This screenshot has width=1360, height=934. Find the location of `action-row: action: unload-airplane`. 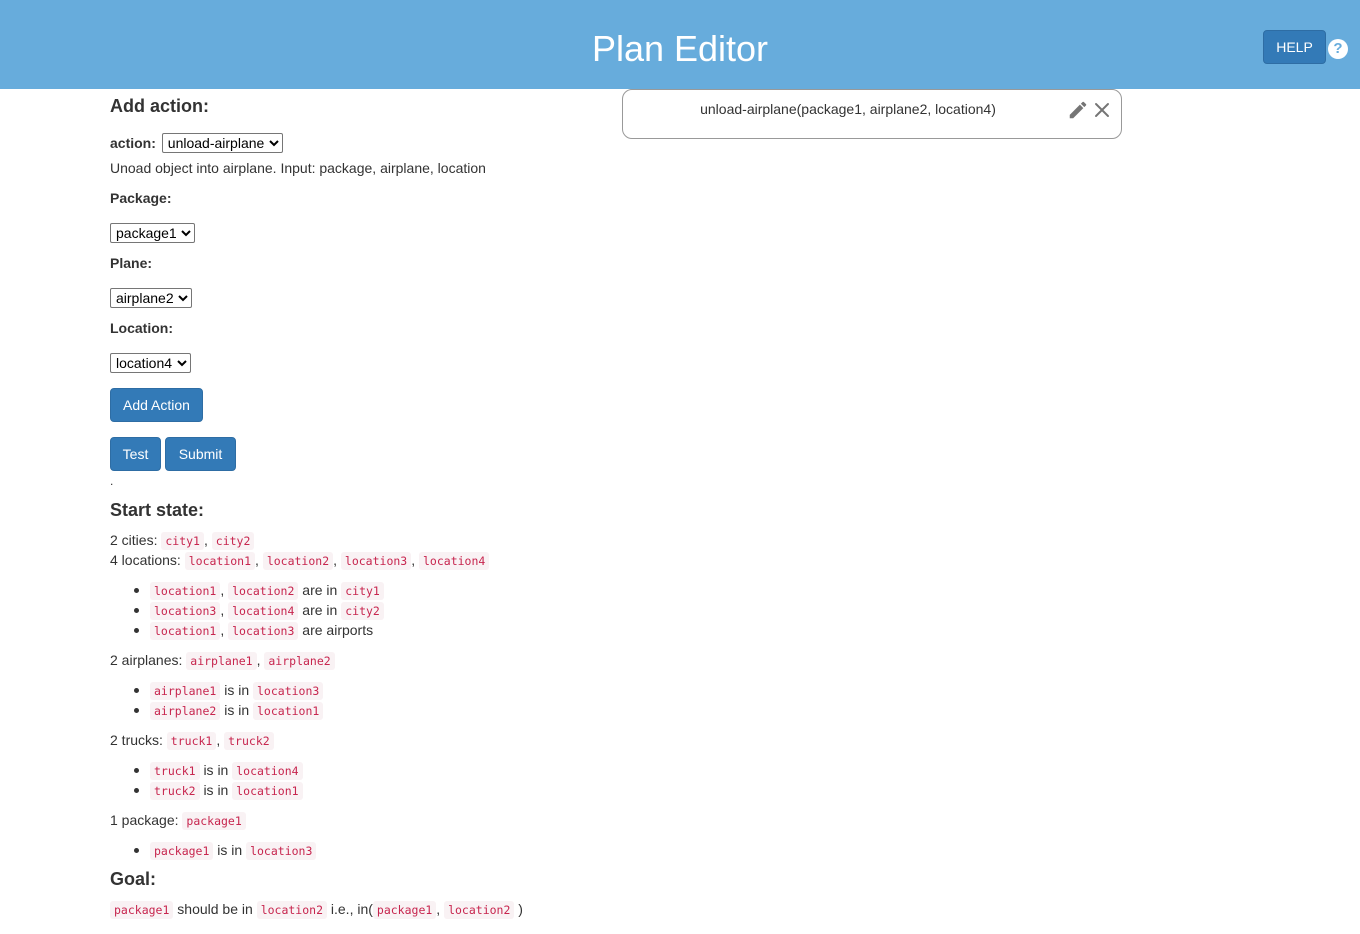

action-row: action: unload-airplane is located at coordinates (196, 143).